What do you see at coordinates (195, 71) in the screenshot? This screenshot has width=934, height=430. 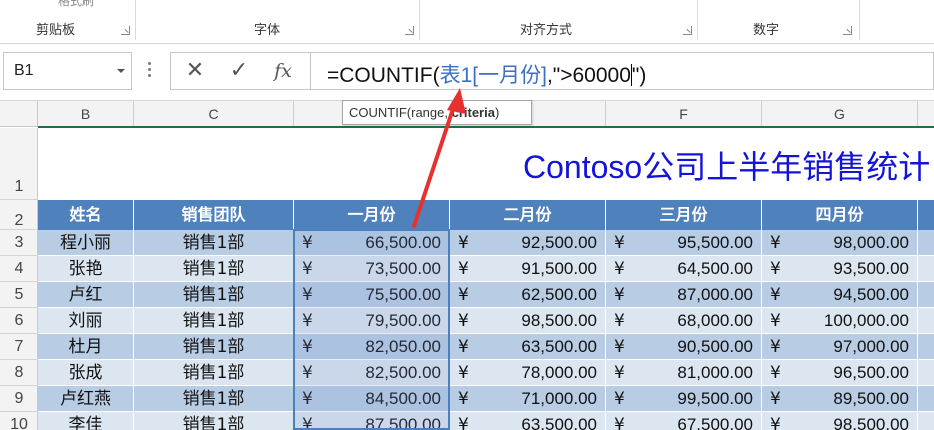 I see `close-icon: ✕` at bounding box center [195, 71].